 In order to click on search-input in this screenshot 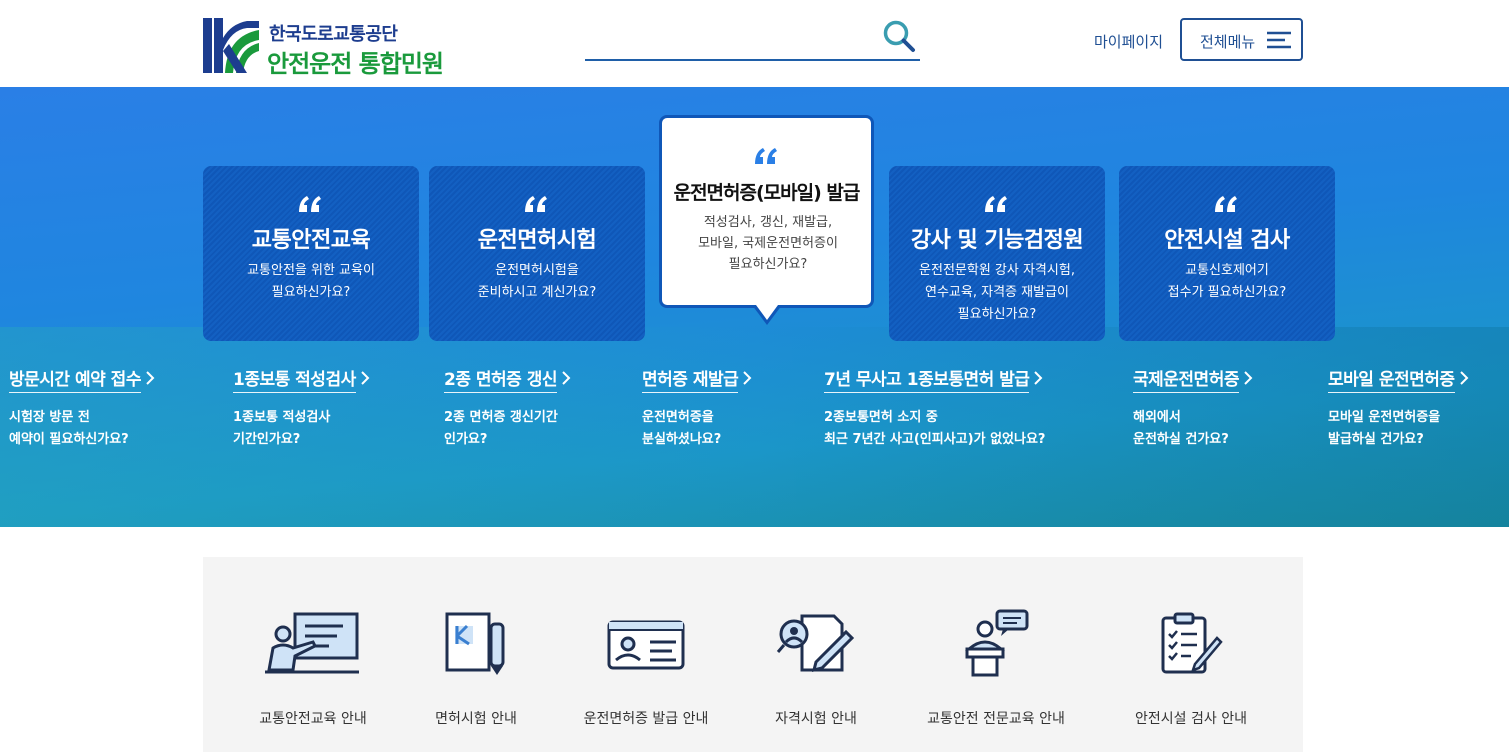, I will do `click(730, 38)`.